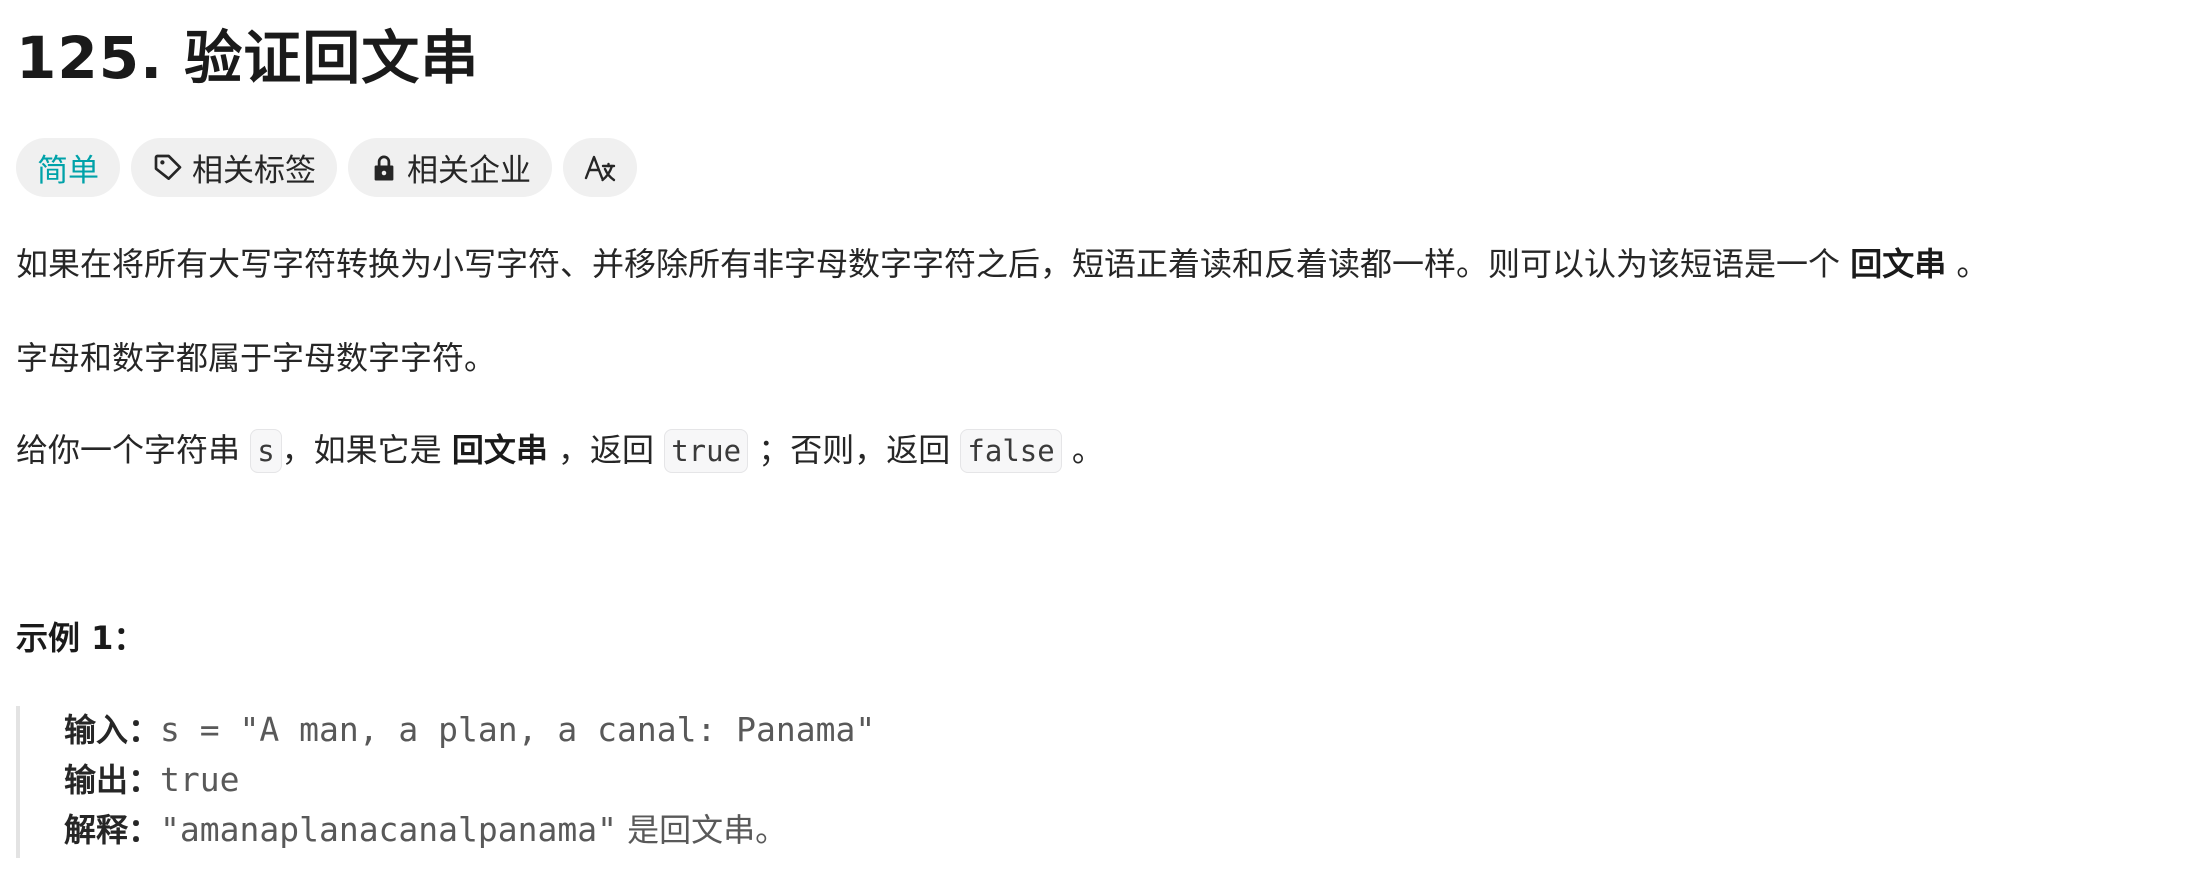 Image resolution: width=2210 pixels, height=870 pixels. Describe the element at coordinates (254, 171) in the screenshot. I see `related-tags-label: 相关标签` at that location.